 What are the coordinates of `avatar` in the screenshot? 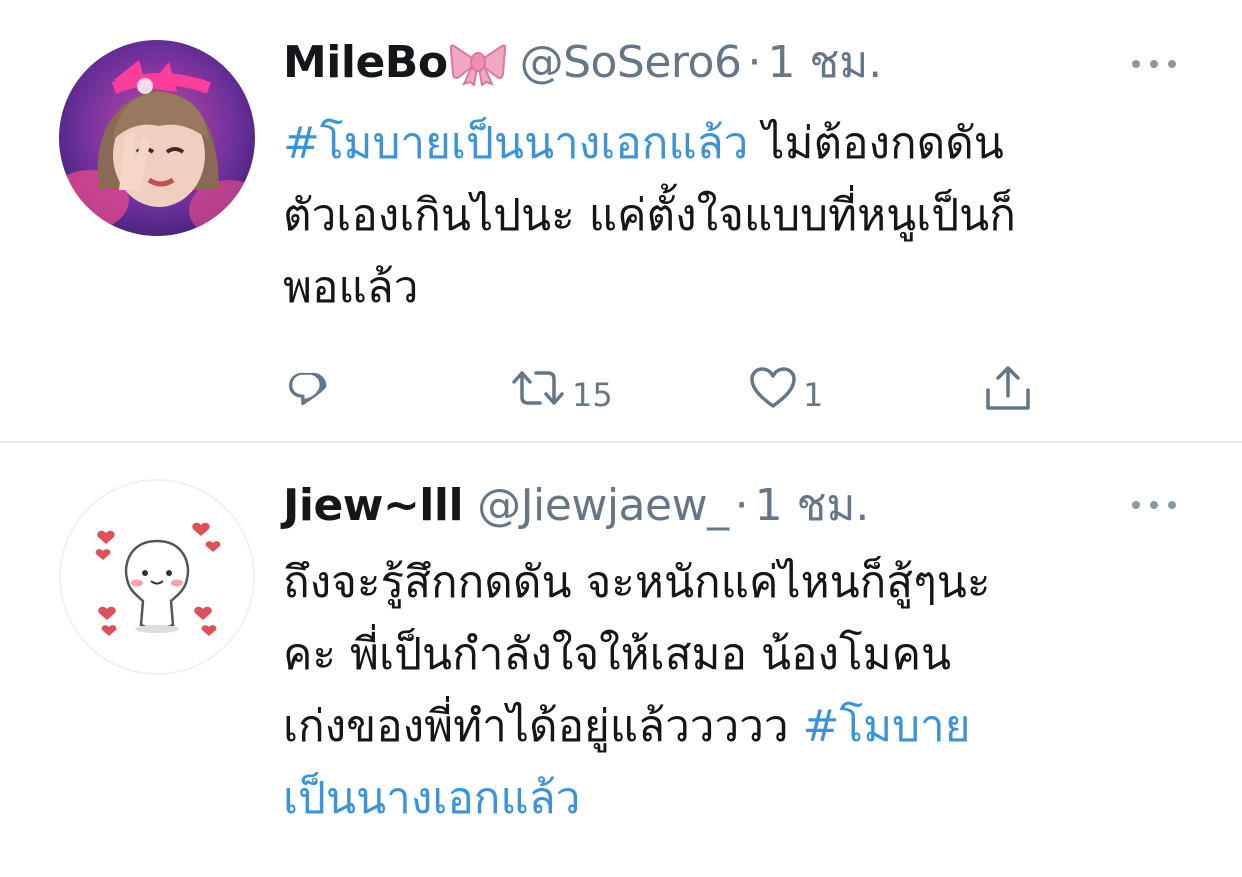 It's located at (157, 577).